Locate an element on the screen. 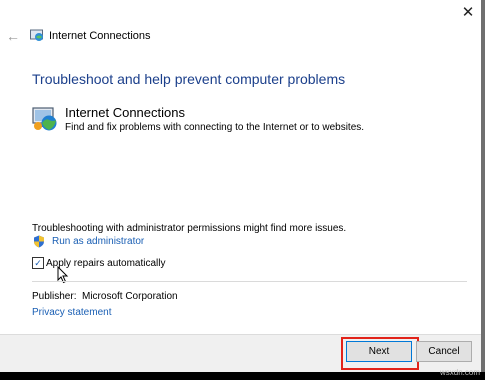 The width and height of the screenshot is (485, 380). cancel-button: Cancel is located at coordinates (444, 351).